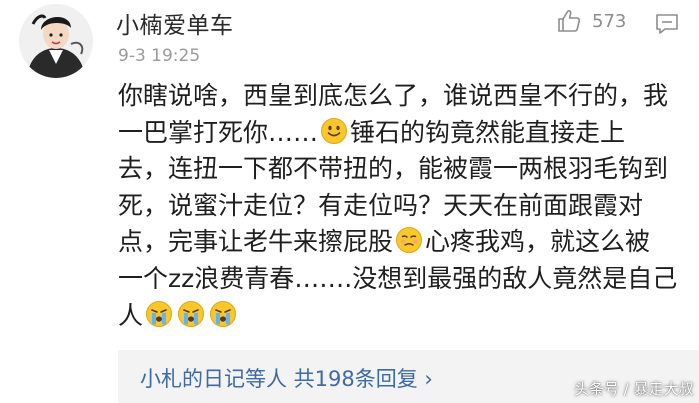 The image size is (699, 403). I want to click on comment-text: 点，完事让老牛来擦屁股, so click(256, 242).